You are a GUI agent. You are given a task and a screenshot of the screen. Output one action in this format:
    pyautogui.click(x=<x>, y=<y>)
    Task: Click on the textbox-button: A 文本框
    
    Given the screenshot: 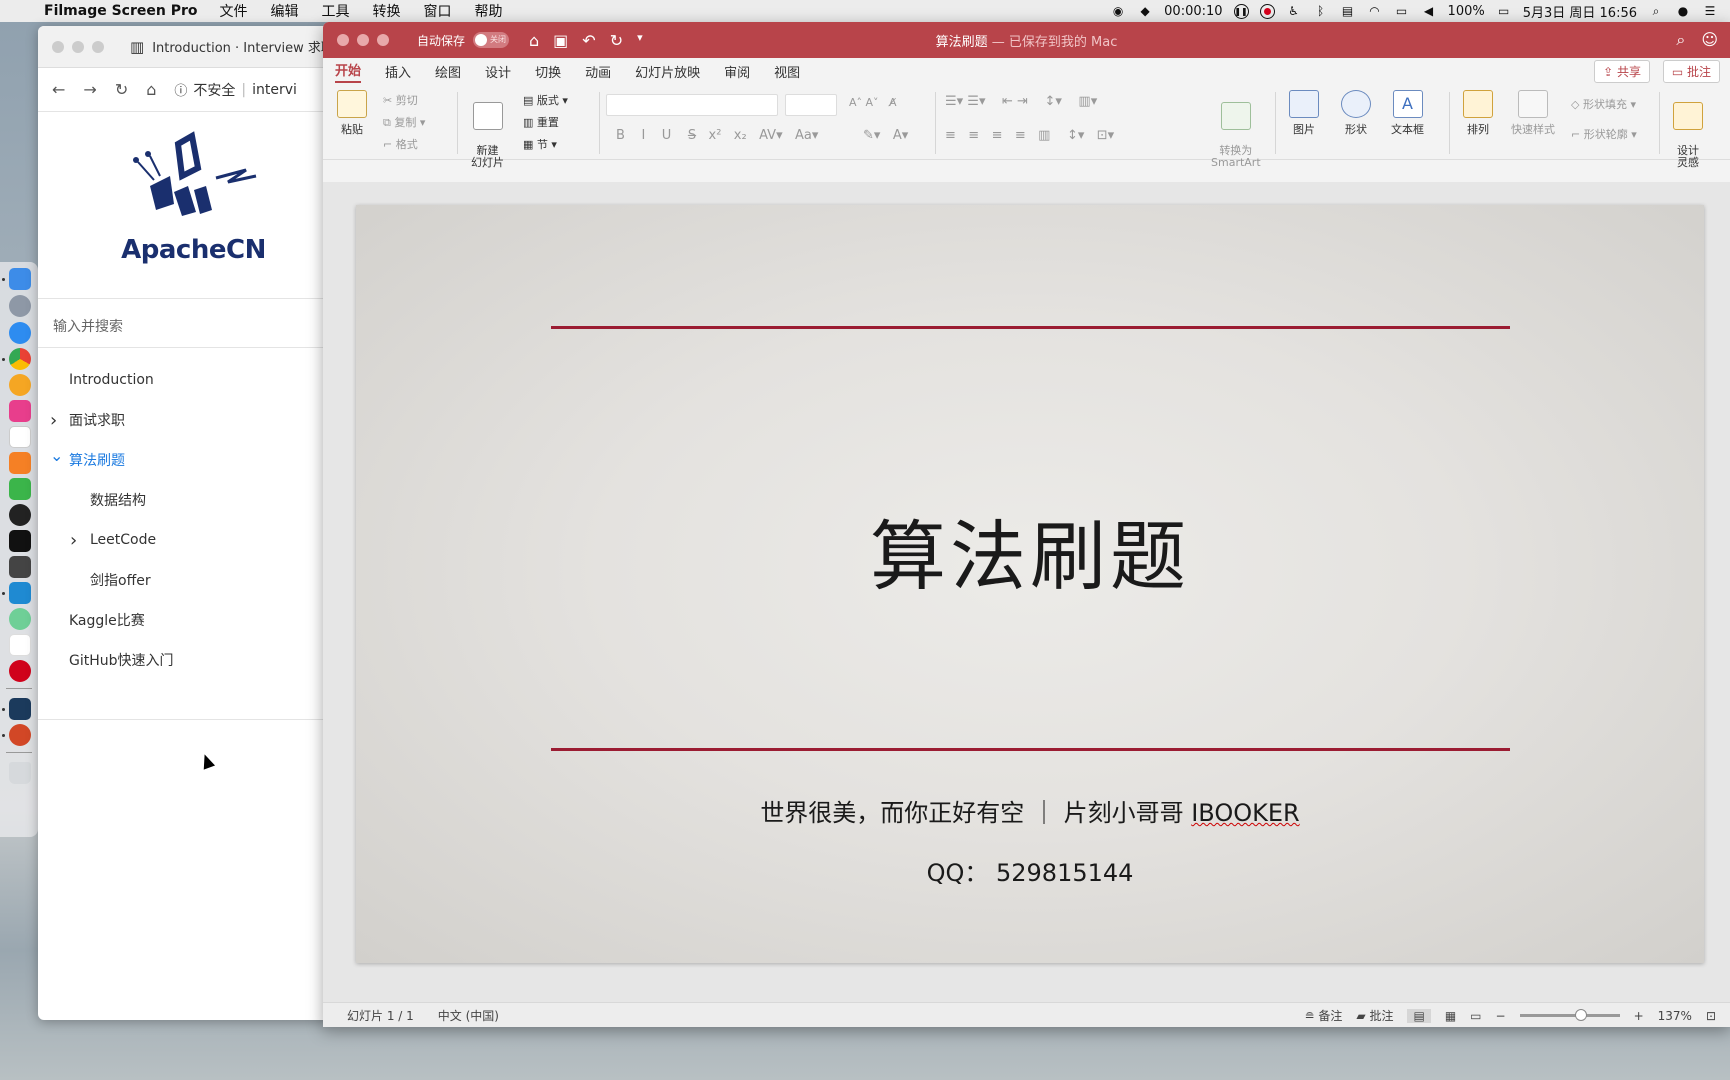 What is the action you would take?
    pyautogui.click(x=1407, y=113)
    